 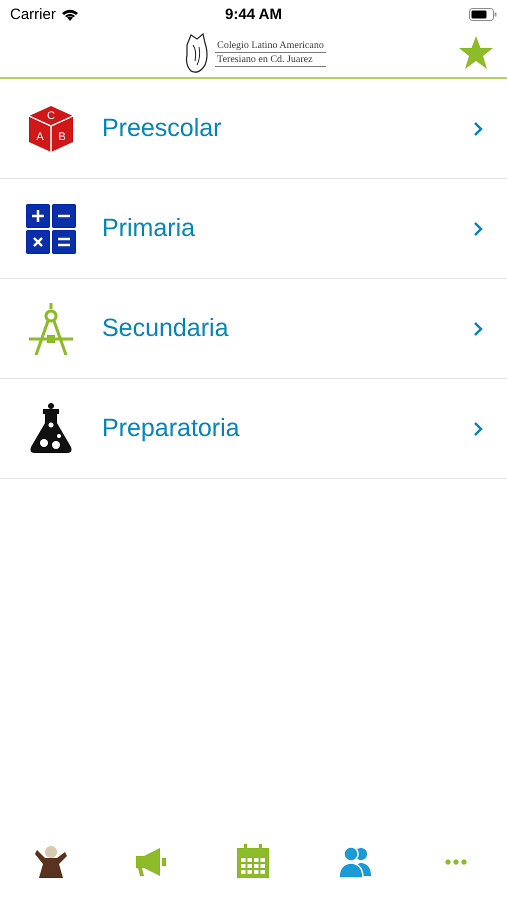 What do you see at coordinates (253, 129) in the screenshot?
I see `menu-row: A B C Preescolar` at bounding box center [253, 129].